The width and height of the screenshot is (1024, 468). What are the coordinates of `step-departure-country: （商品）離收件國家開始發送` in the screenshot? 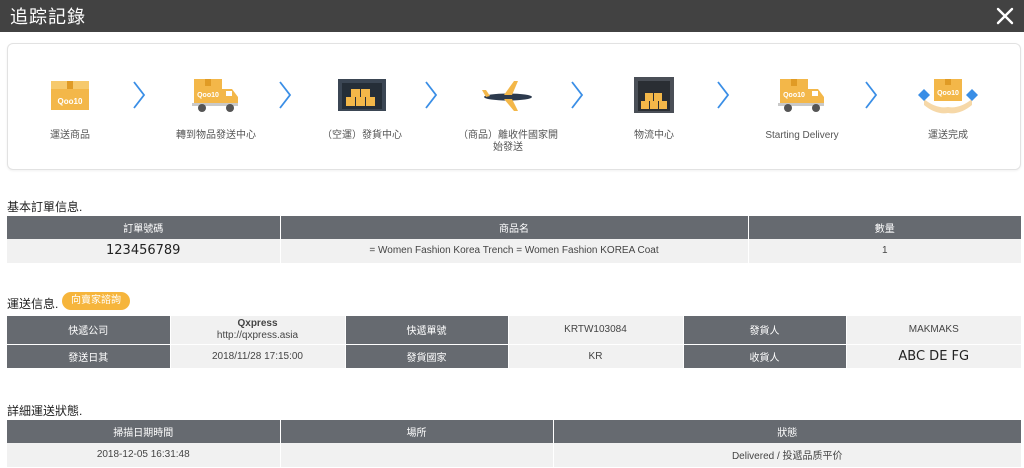 It's located at (508, 114).